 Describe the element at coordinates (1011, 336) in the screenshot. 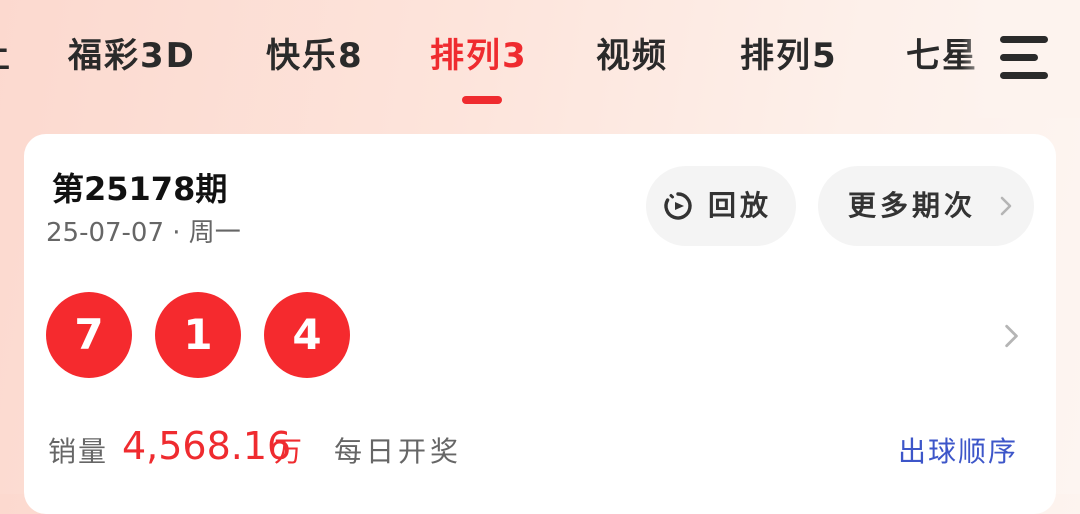

I see `result-detail-chevron-icon` at that location.